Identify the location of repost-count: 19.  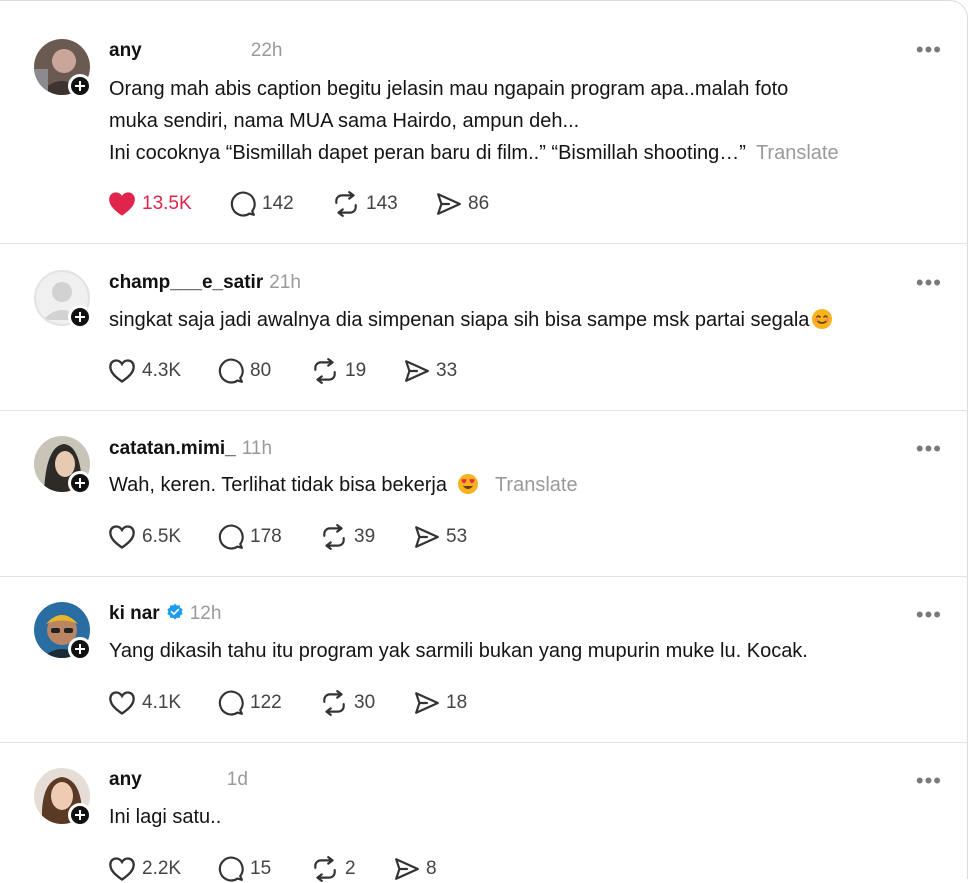
(356, 370).